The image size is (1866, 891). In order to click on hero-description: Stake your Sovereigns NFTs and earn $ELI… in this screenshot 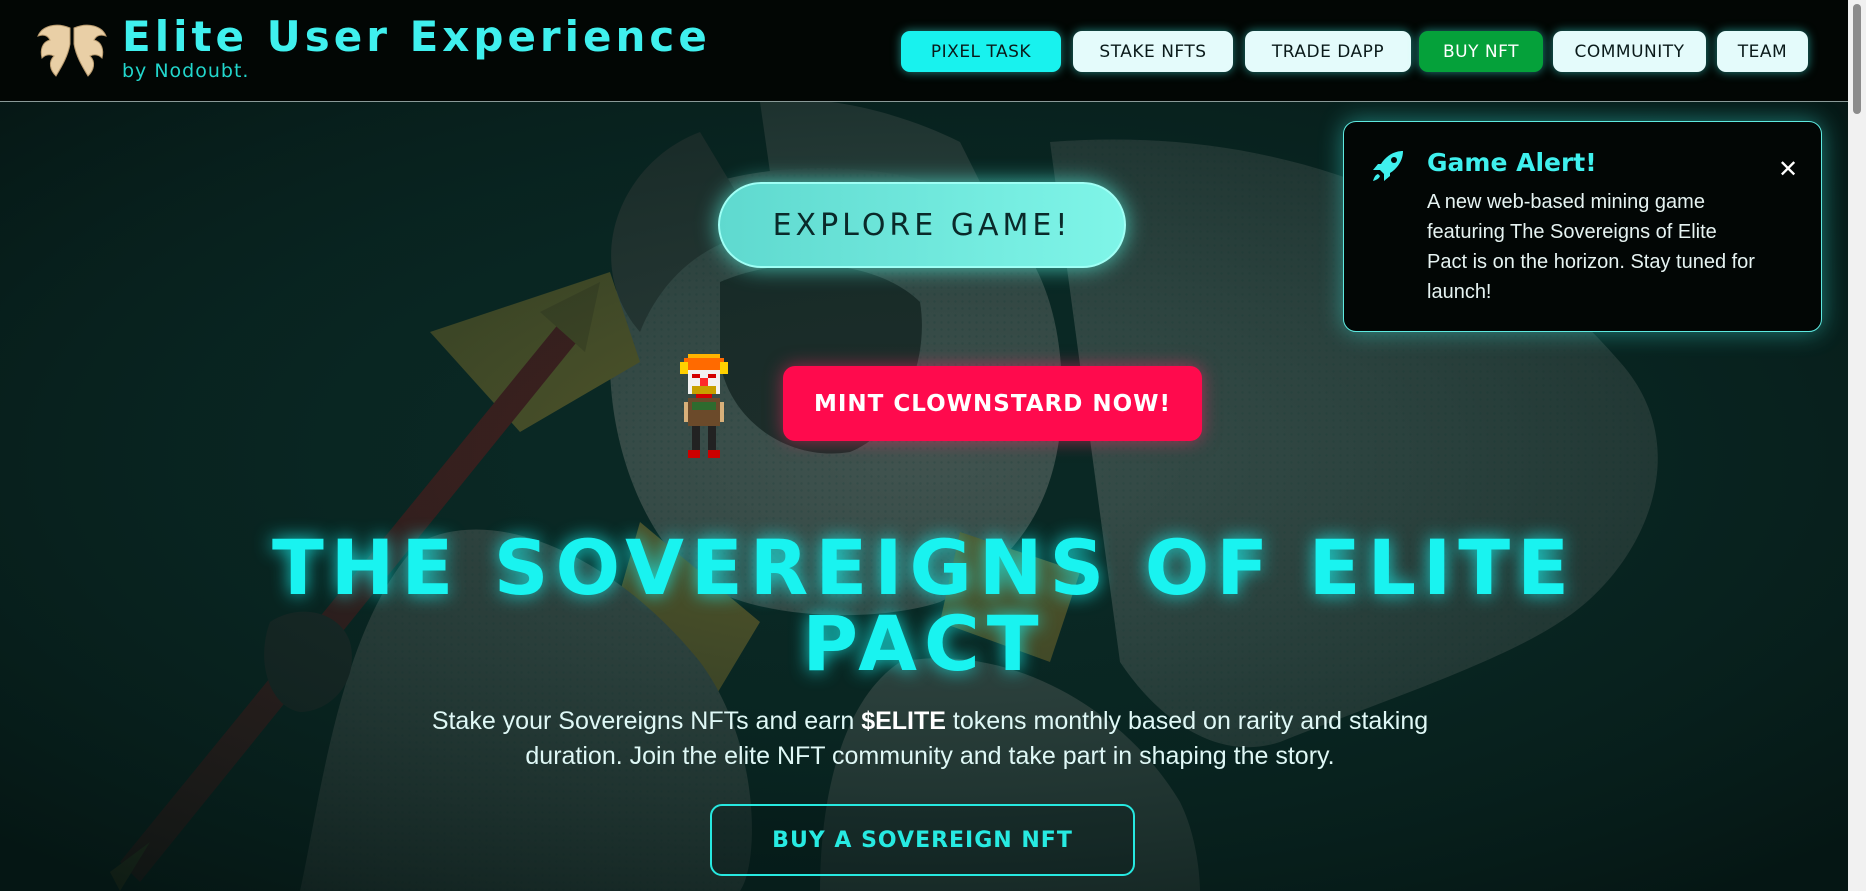, I will do `click(930, 739)`.